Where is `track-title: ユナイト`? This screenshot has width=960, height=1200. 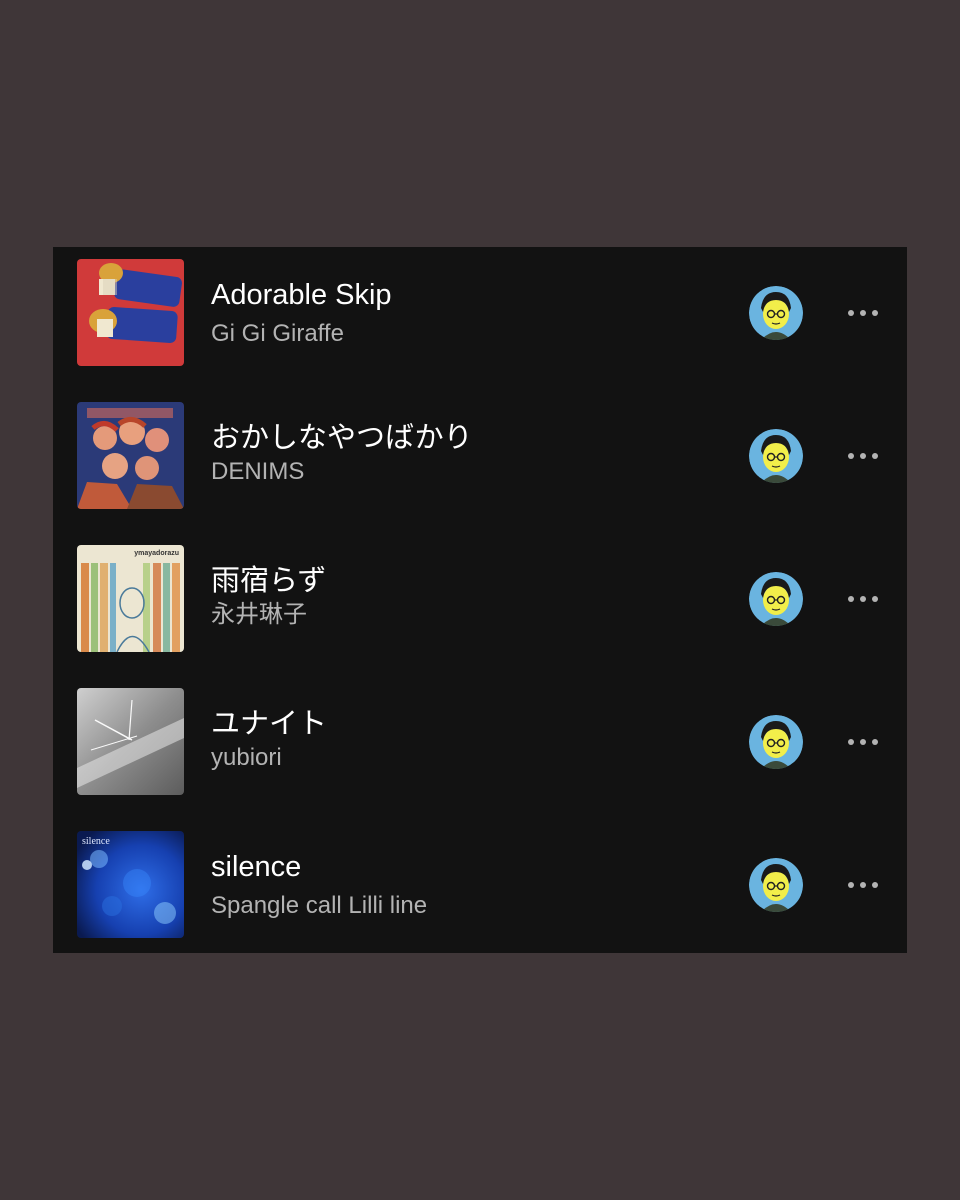
track-title: ユナイト is located at coordinates (269, 724).